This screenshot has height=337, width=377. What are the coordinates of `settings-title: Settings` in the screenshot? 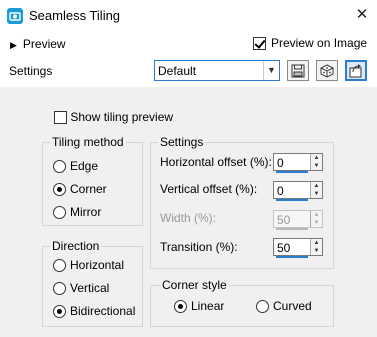 It's located at (182, 142).